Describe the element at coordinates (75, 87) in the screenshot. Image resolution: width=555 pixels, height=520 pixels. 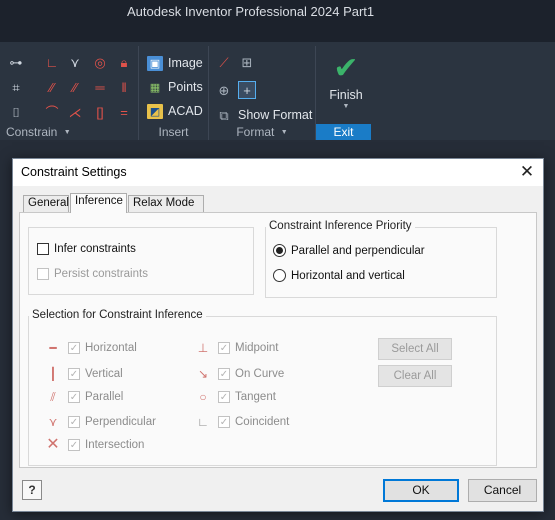
I see `parallel-tool-icon: ∕∕` at that location.